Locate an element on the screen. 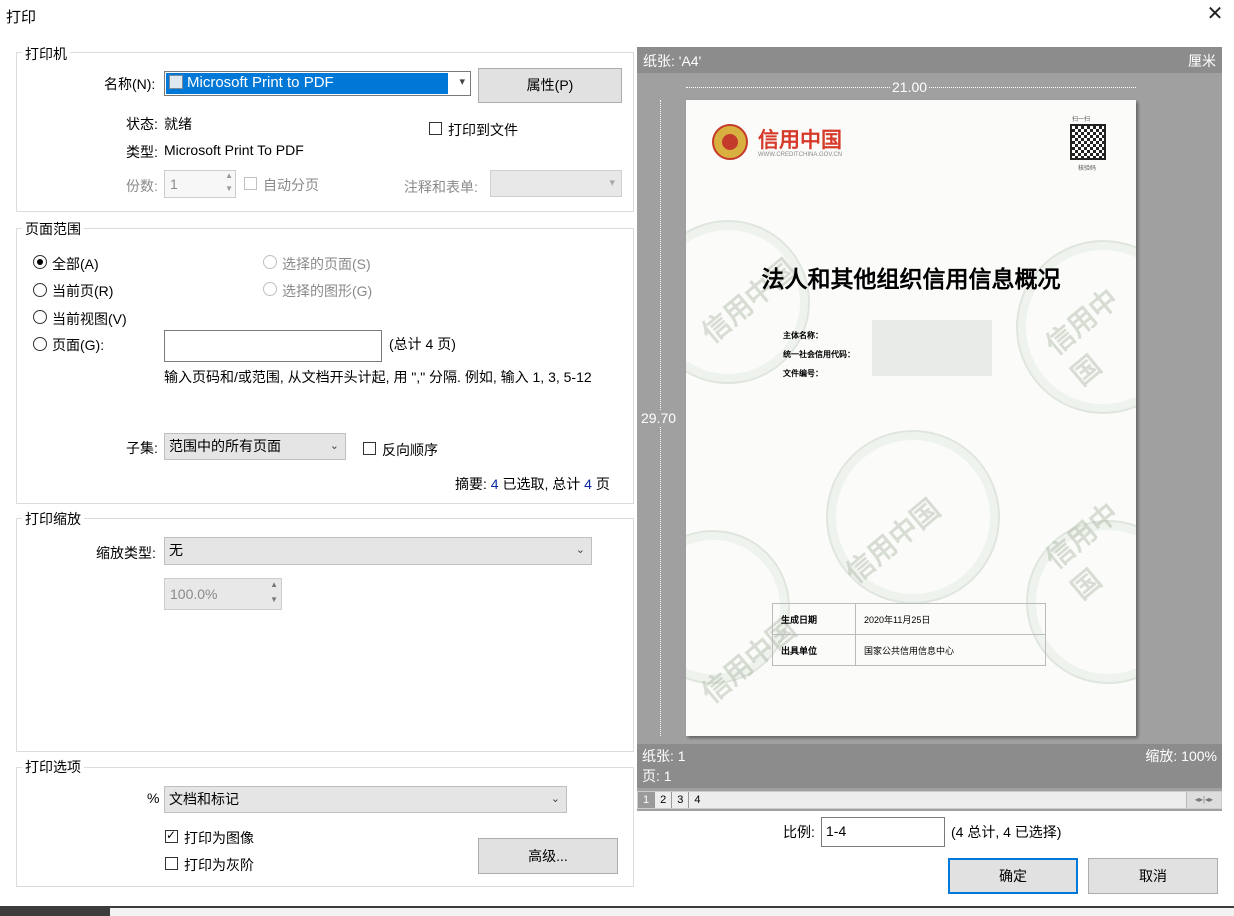 This screenshot has height=916, width=1234. brand-url: WWW.CREDITCHINA.GOV.CN is located at coordinates (800, 155).